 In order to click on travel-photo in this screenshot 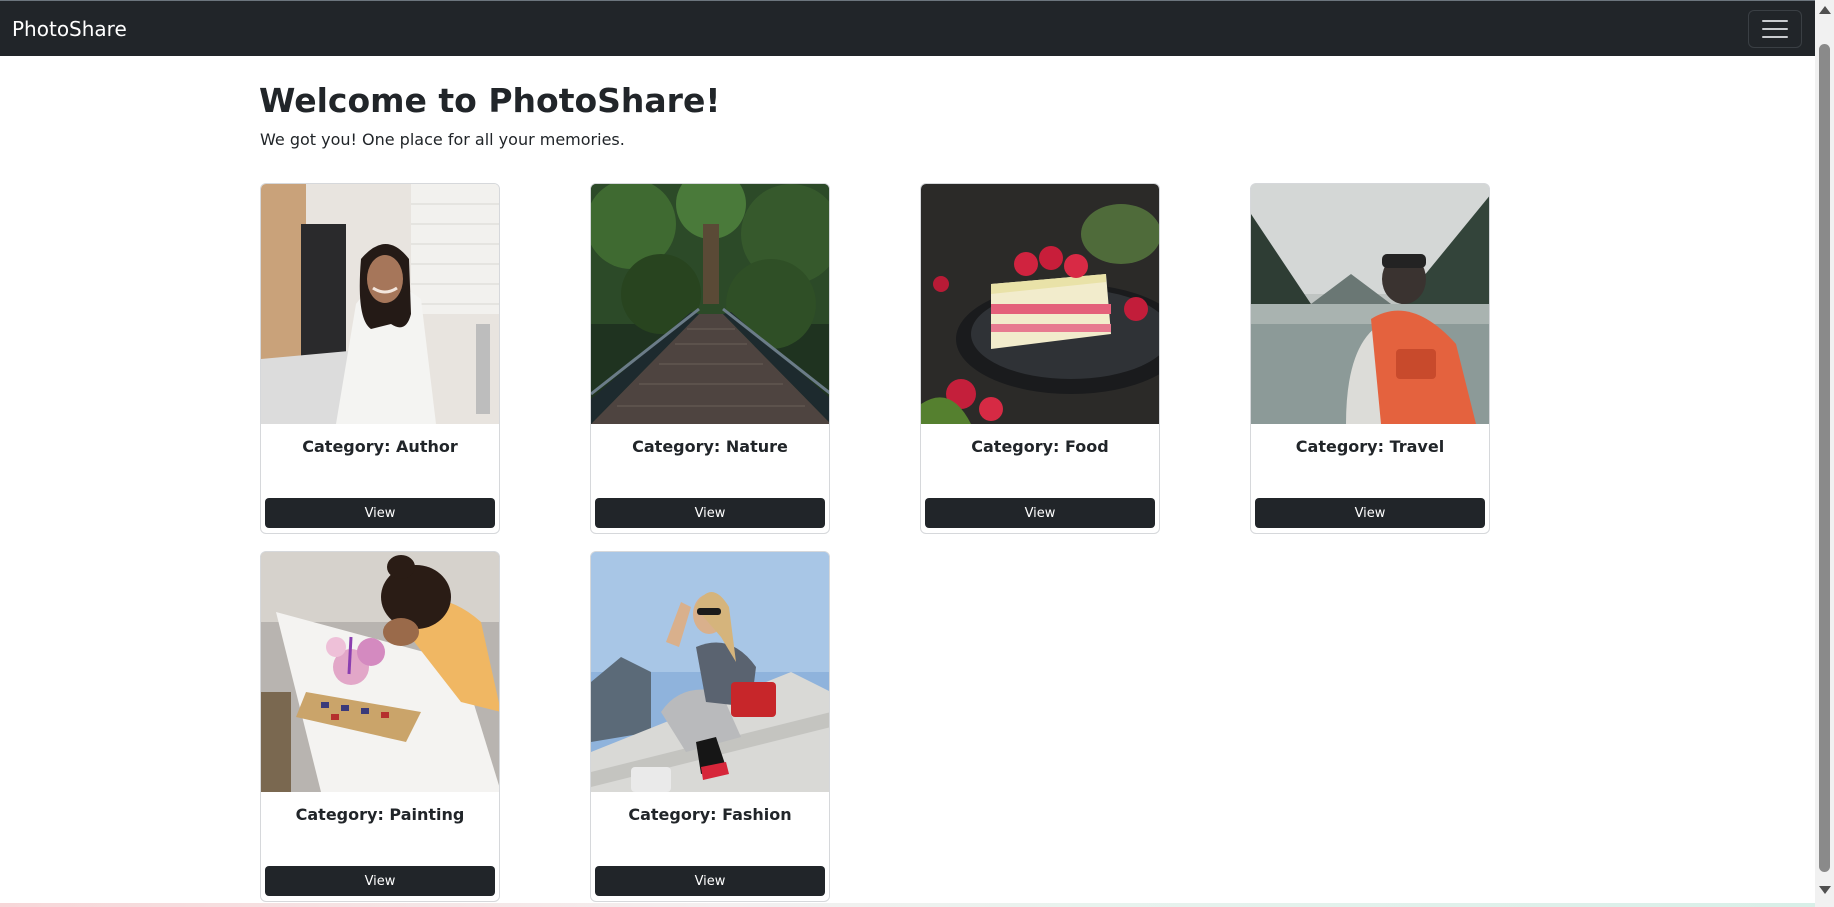, I will do `click(1370, 304)`.